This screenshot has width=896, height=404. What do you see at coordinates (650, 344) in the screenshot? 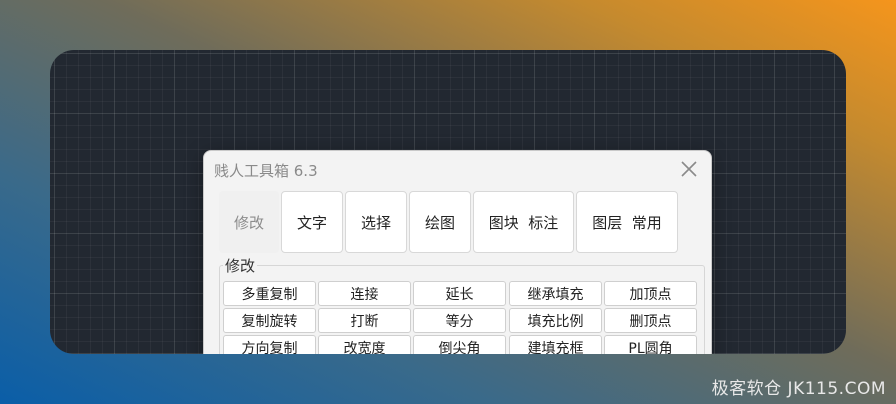
I see `pl-fillet-button: PL圆角` at bounding box center [650, 344].